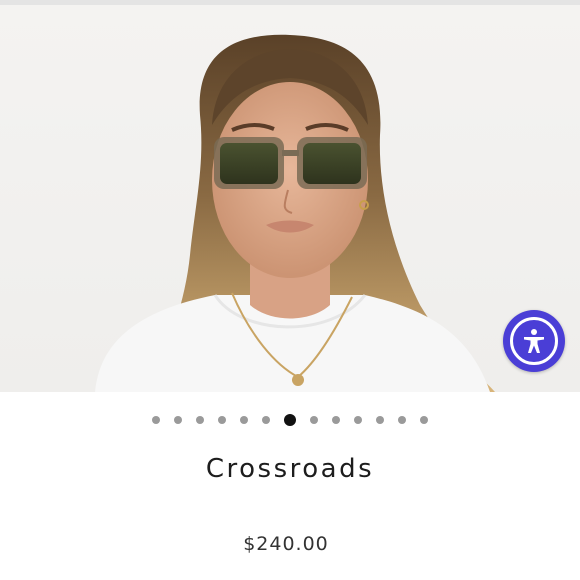 The image size is (580, 580). I want to click on gallery-pagination, so click(290, 420).